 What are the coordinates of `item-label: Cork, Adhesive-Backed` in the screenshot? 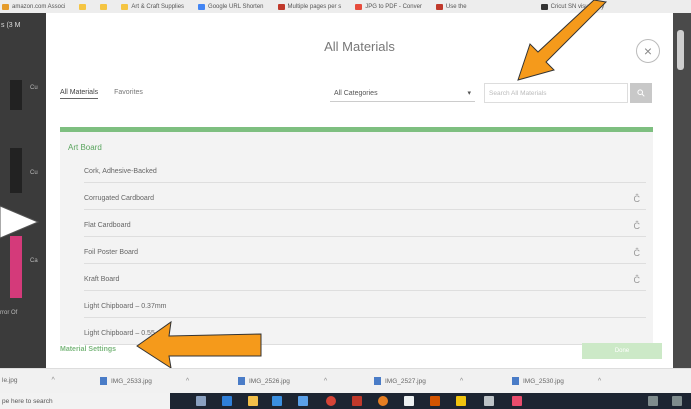 It's located at (120, 171).